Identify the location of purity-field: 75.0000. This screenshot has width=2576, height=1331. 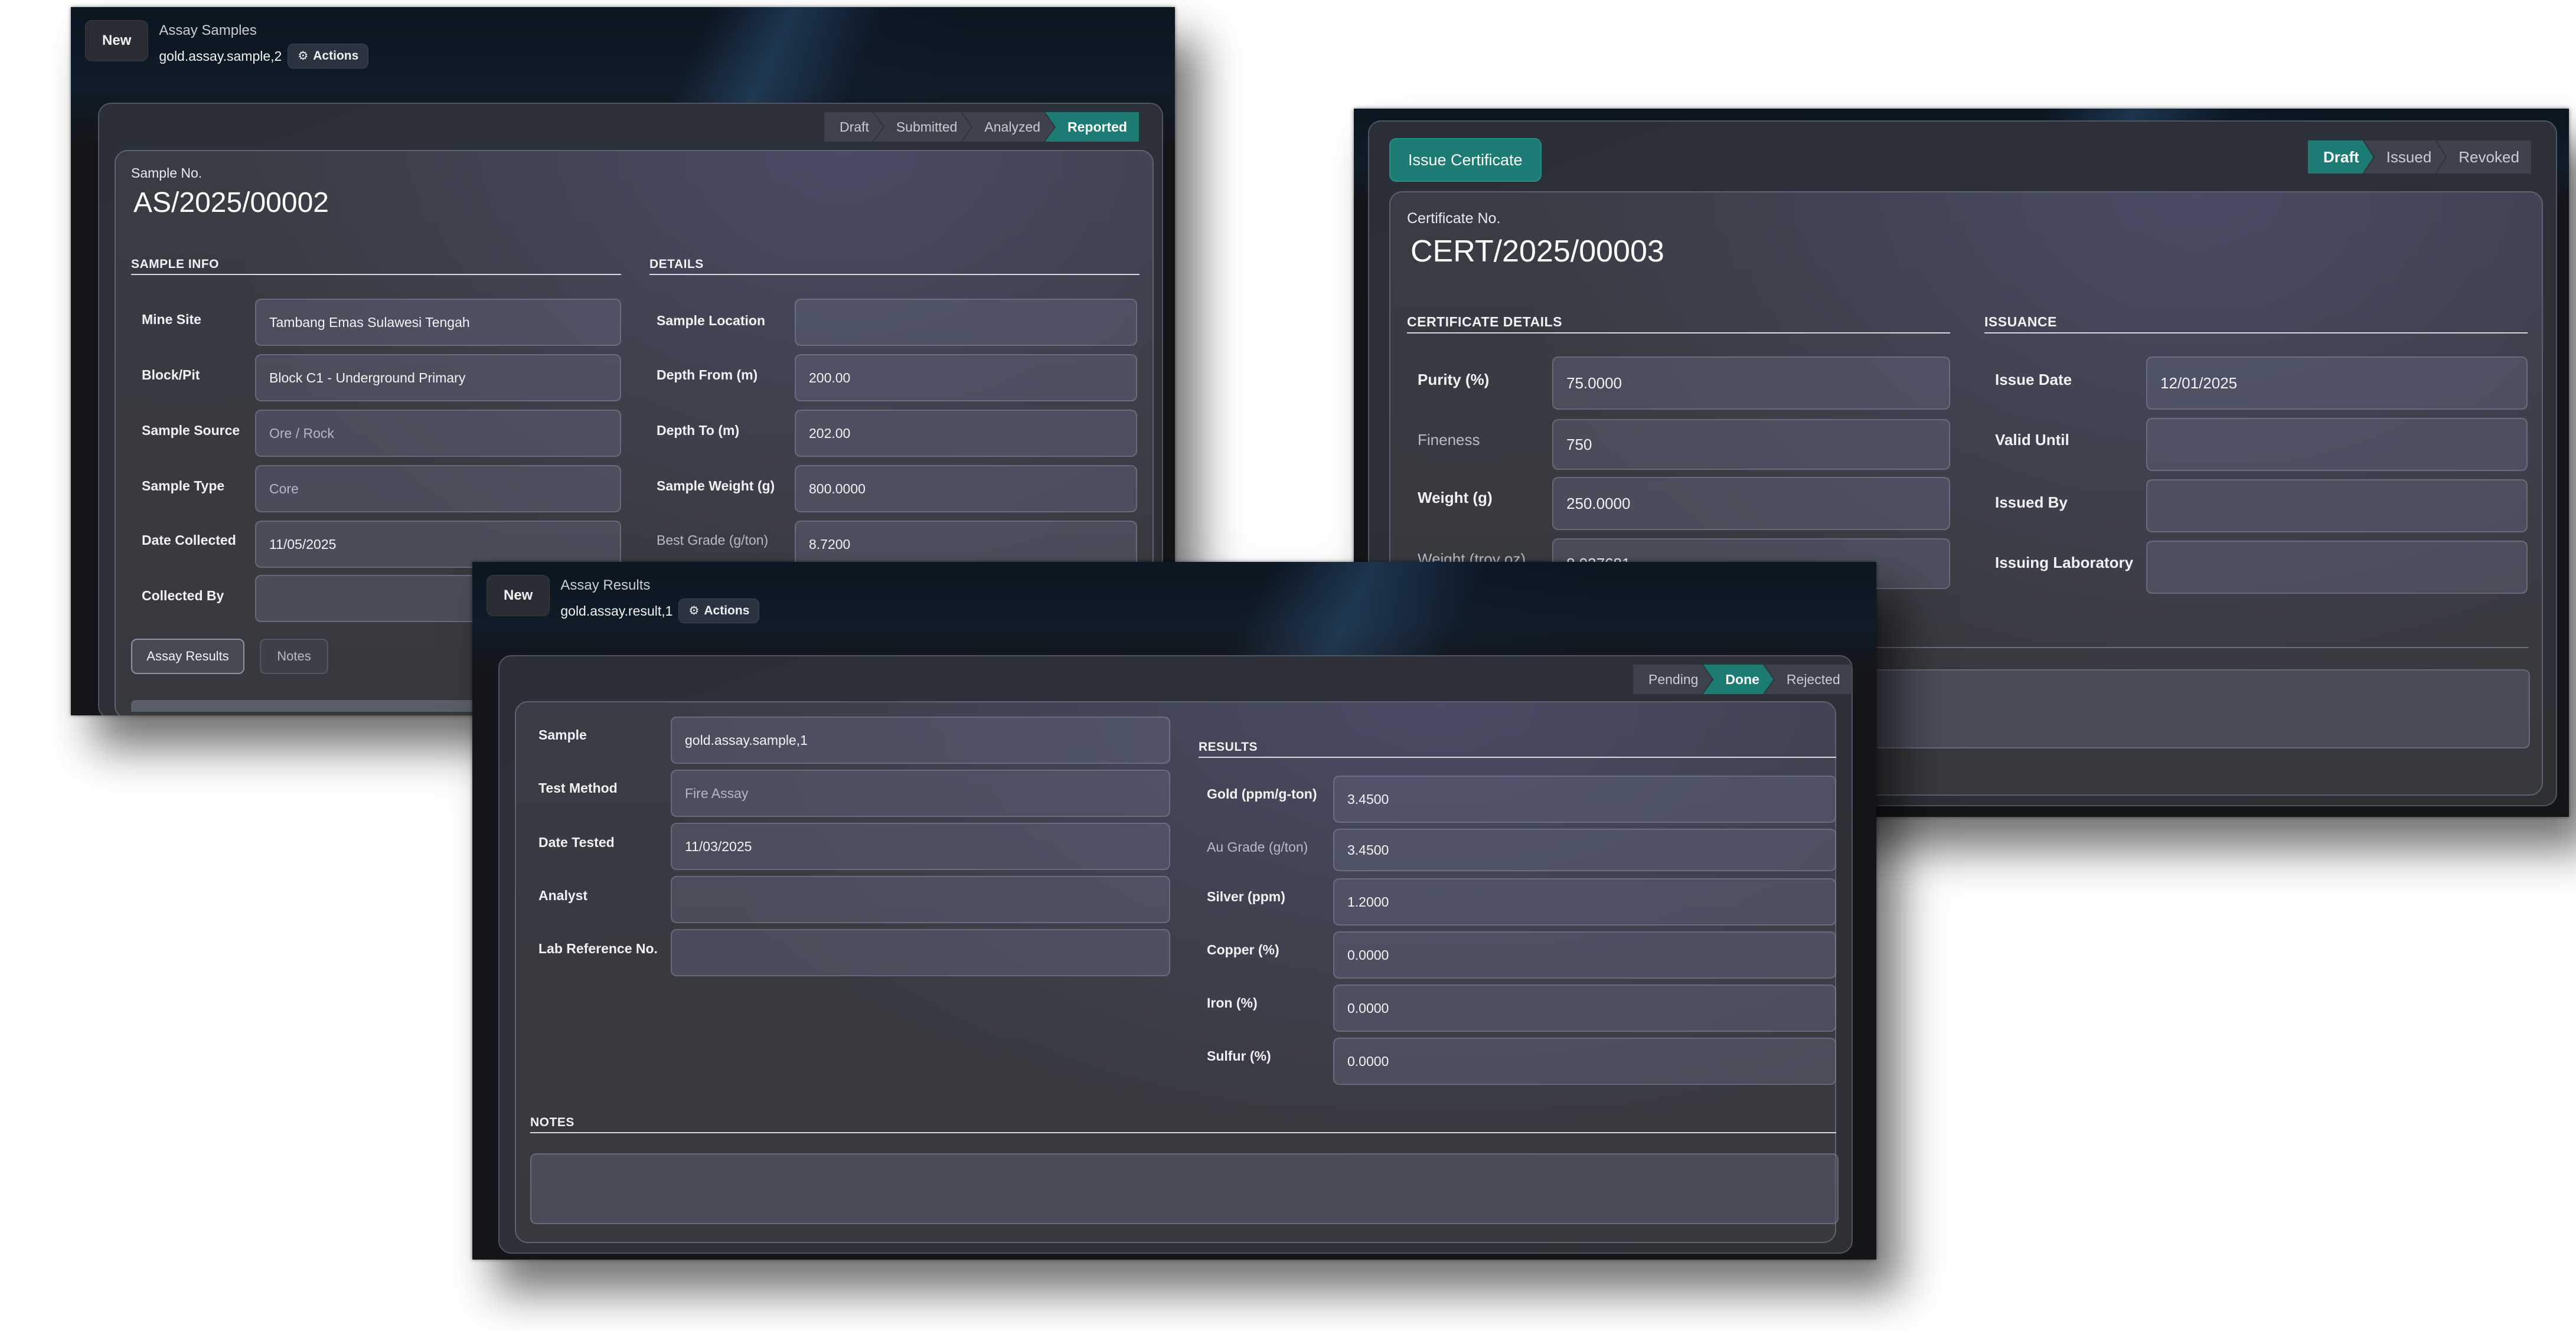
(1751, 383).